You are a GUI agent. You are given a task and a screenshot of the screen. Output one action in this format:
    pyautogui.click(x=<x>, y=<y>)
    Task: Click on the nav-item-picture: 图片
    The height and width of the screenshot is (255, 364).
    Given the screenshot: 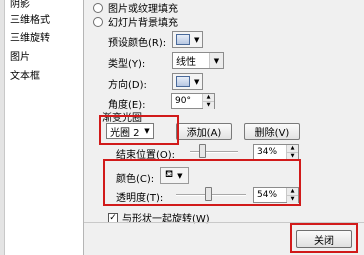 What is the action you would take?
    pyautogui.click(x=20, y=55)
    